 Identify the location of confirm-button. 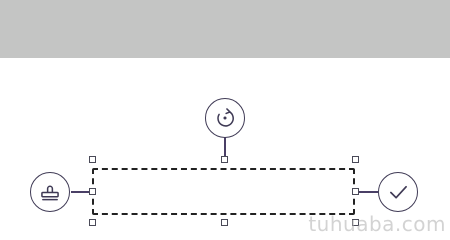
(398, 192).